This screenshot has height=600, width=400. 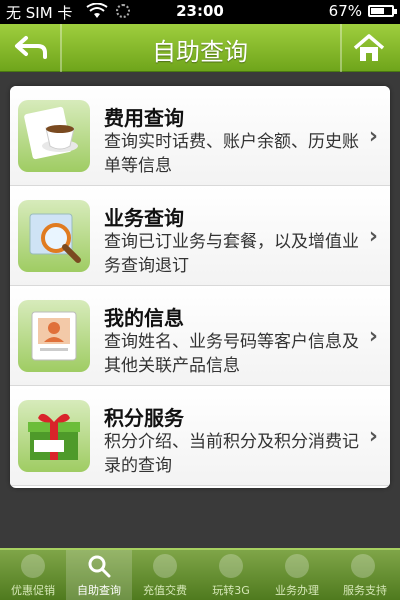 I want to click on item-title: 我的信息, so click(x=144, y=318).